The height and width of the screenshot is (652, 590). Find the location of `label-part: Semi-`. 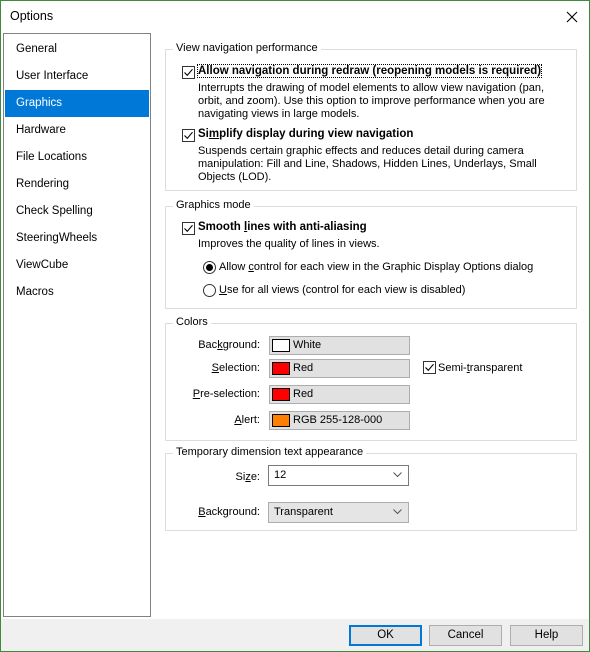

label-part: Semi- is located at coordinates (452, 368).